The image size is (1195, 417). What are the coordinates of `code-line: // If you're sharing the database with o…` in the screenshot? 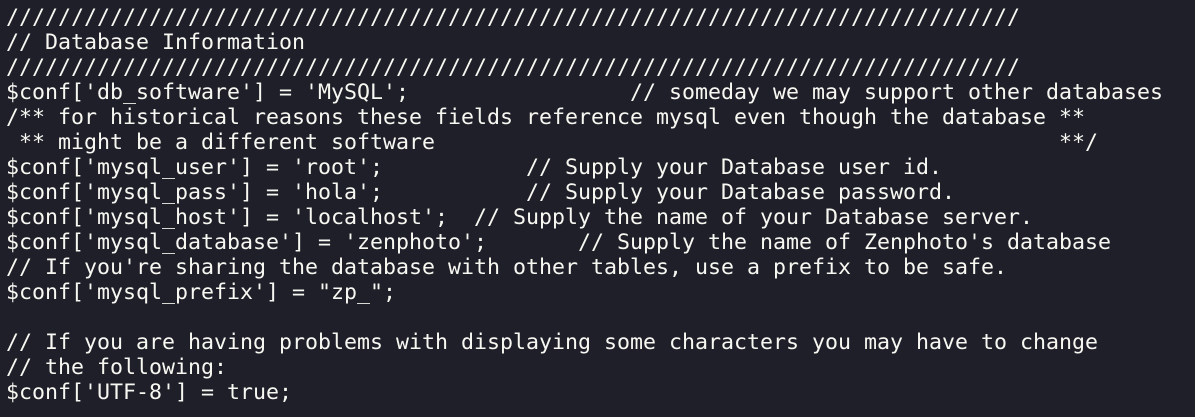 It's located at (507, 267).